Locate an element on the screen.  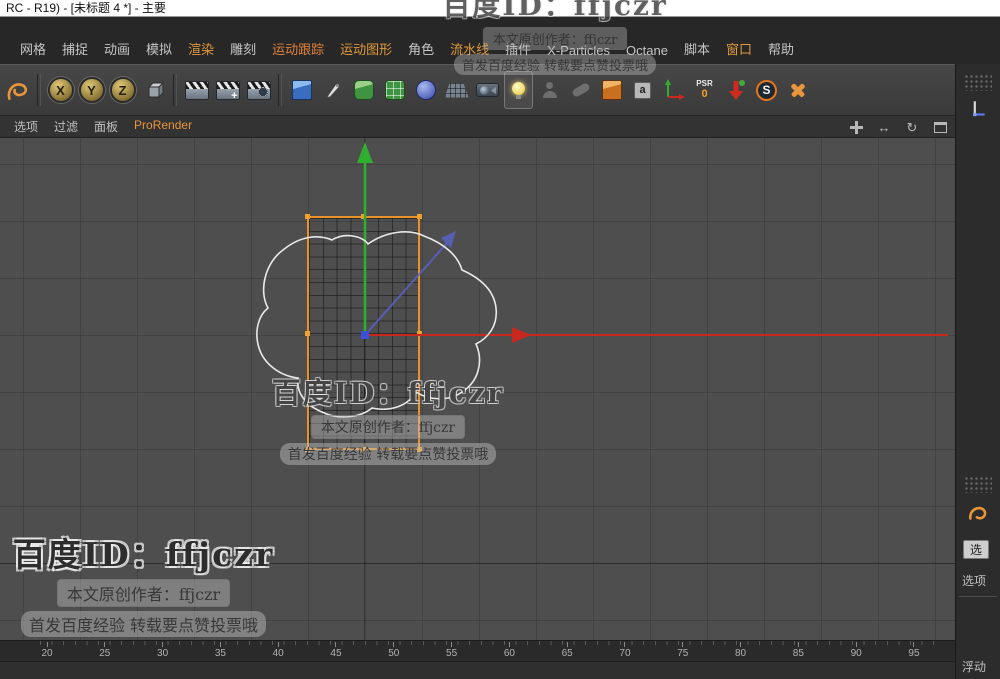
substance-s-icon: S is located at coordinates (766, 90).